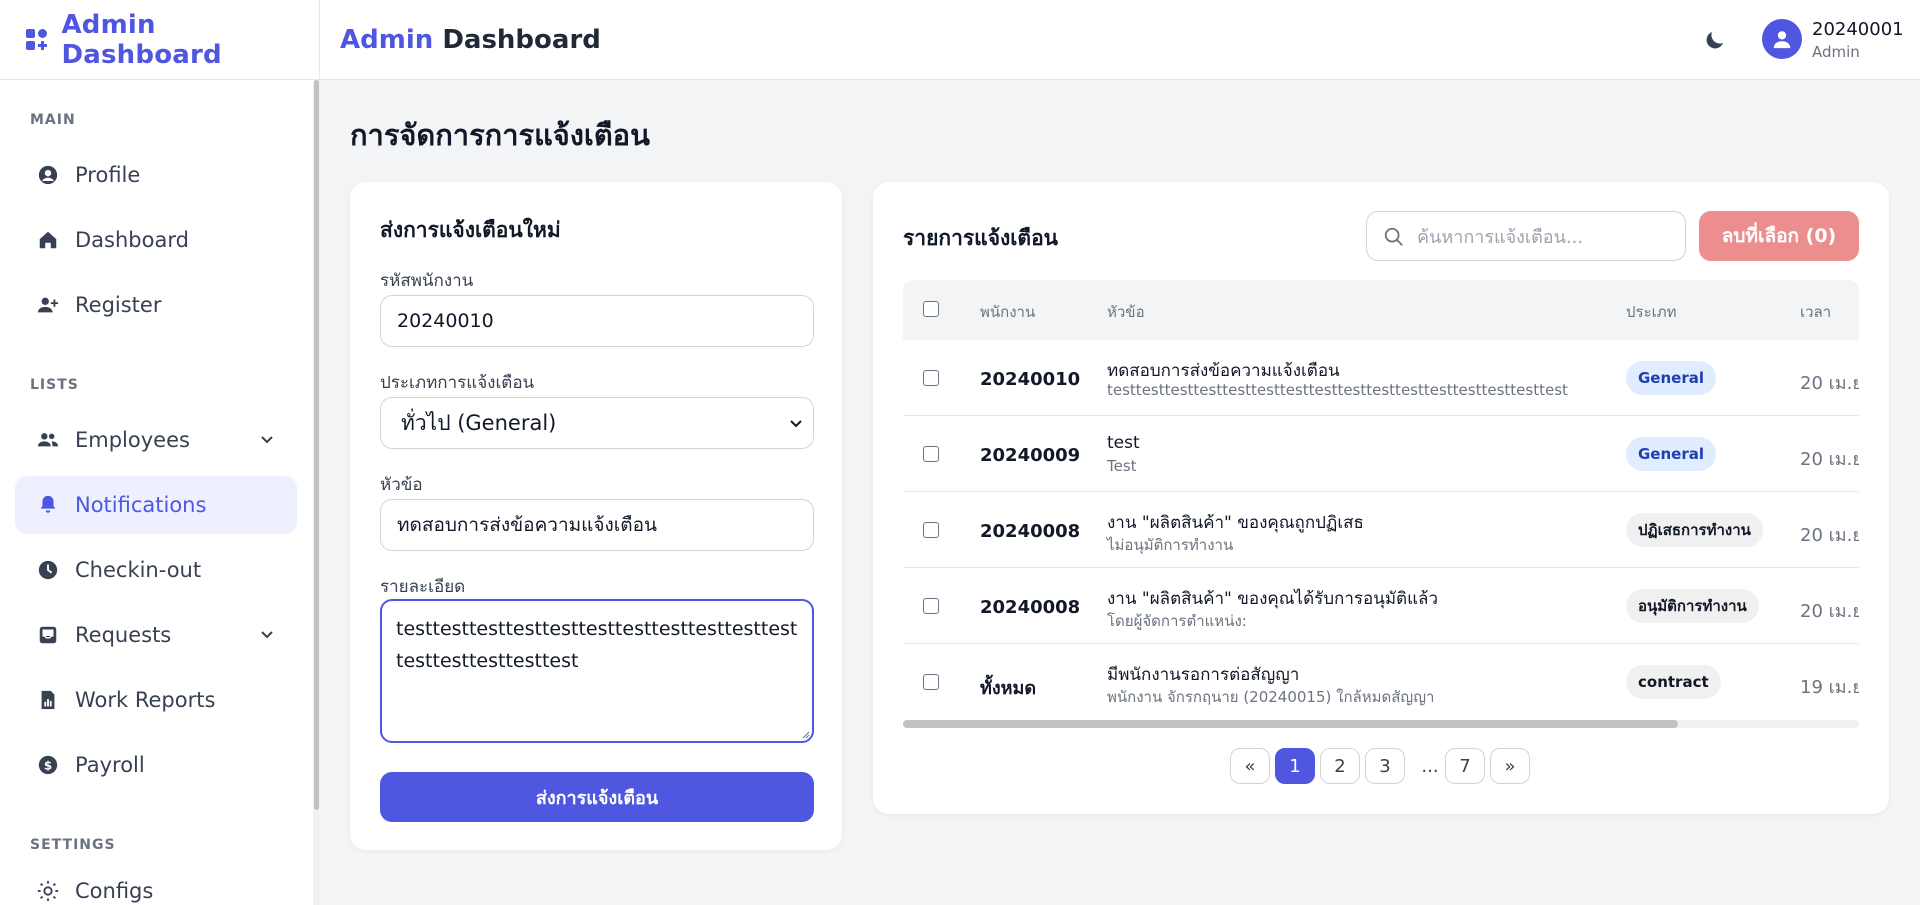  Describe the element at coordinates (48, 305) in the screenshot. I see `user-plus-icon` at that location.